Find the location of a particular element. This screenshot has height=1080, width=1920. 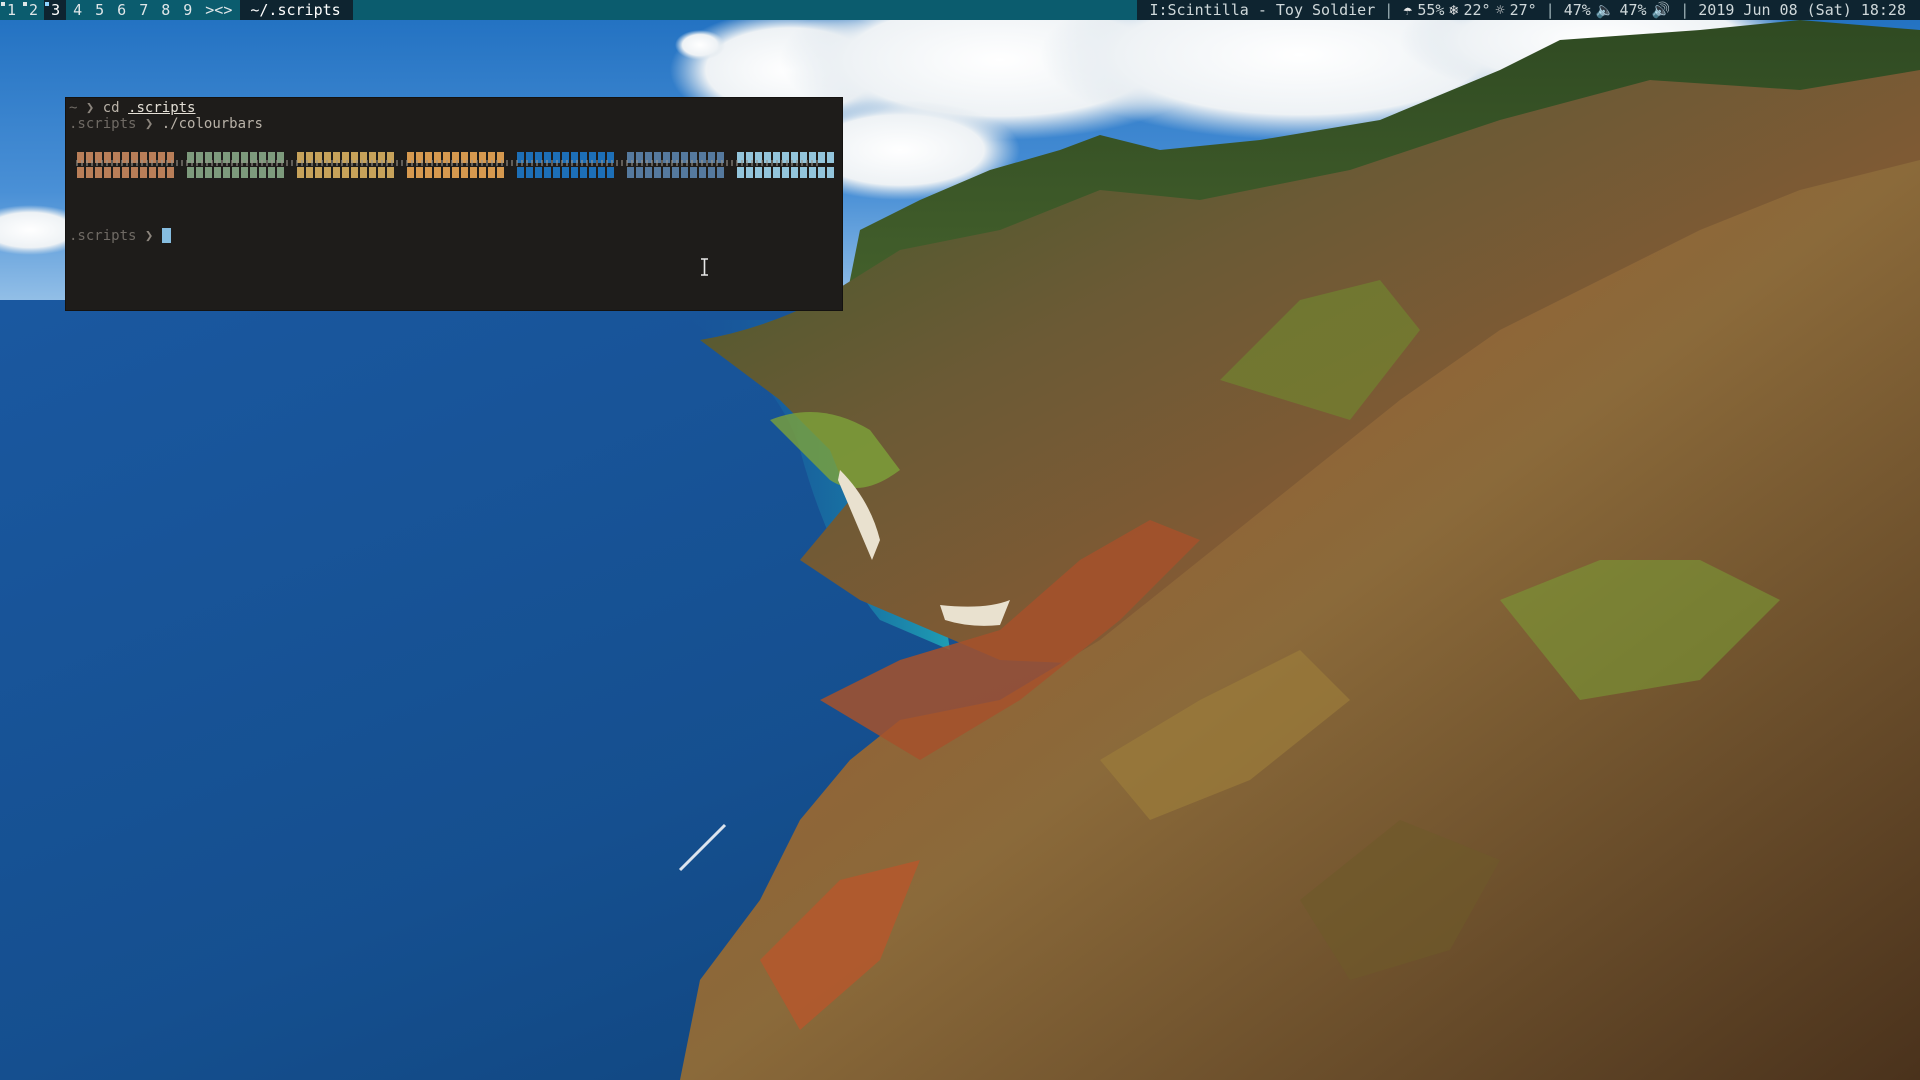

workspace-5: 5 is located at coordinates (99, 10).